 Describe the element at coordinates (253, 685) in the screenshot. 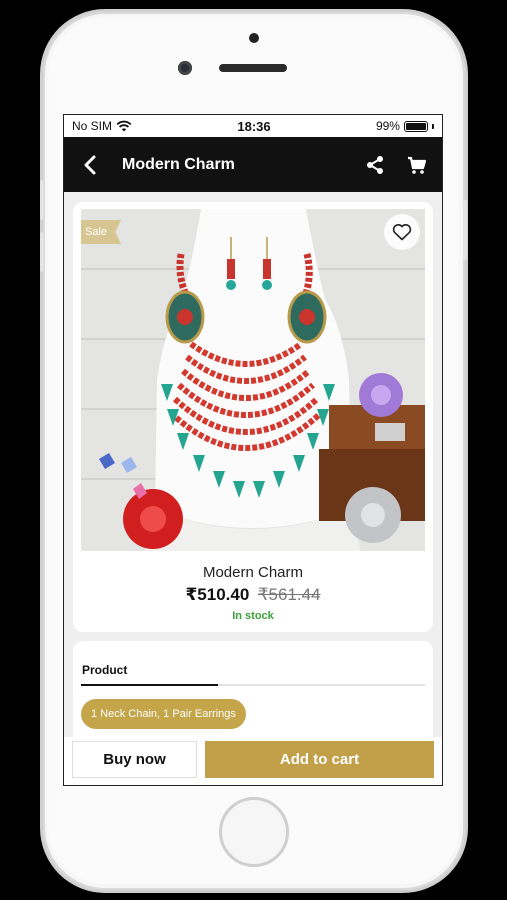

I see `tab-underline` at that location.